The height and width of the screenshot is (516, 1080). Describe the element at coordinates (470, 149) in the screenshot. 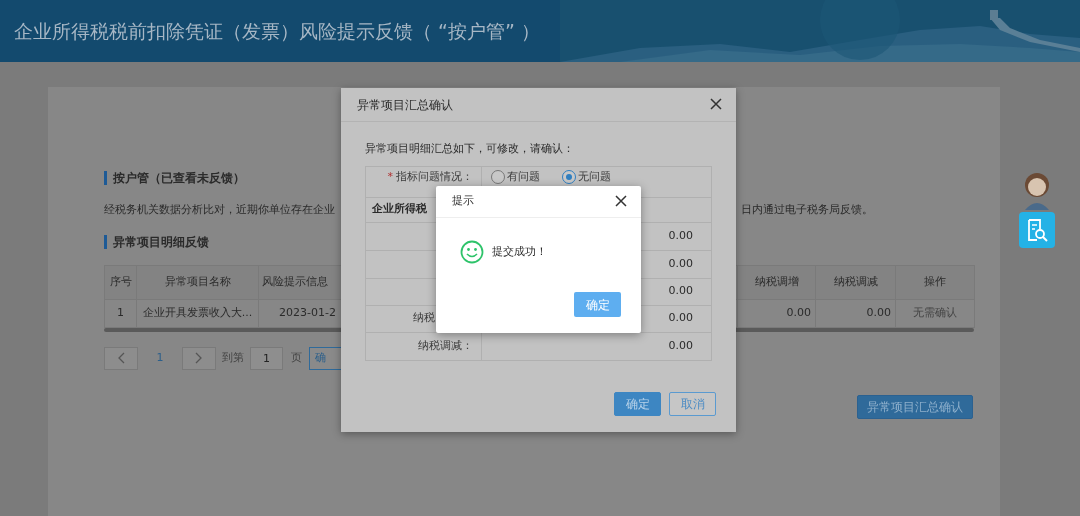

I see `dialog-intro: 异常项目明细汇总如下，可修改，请确认：` at that location.